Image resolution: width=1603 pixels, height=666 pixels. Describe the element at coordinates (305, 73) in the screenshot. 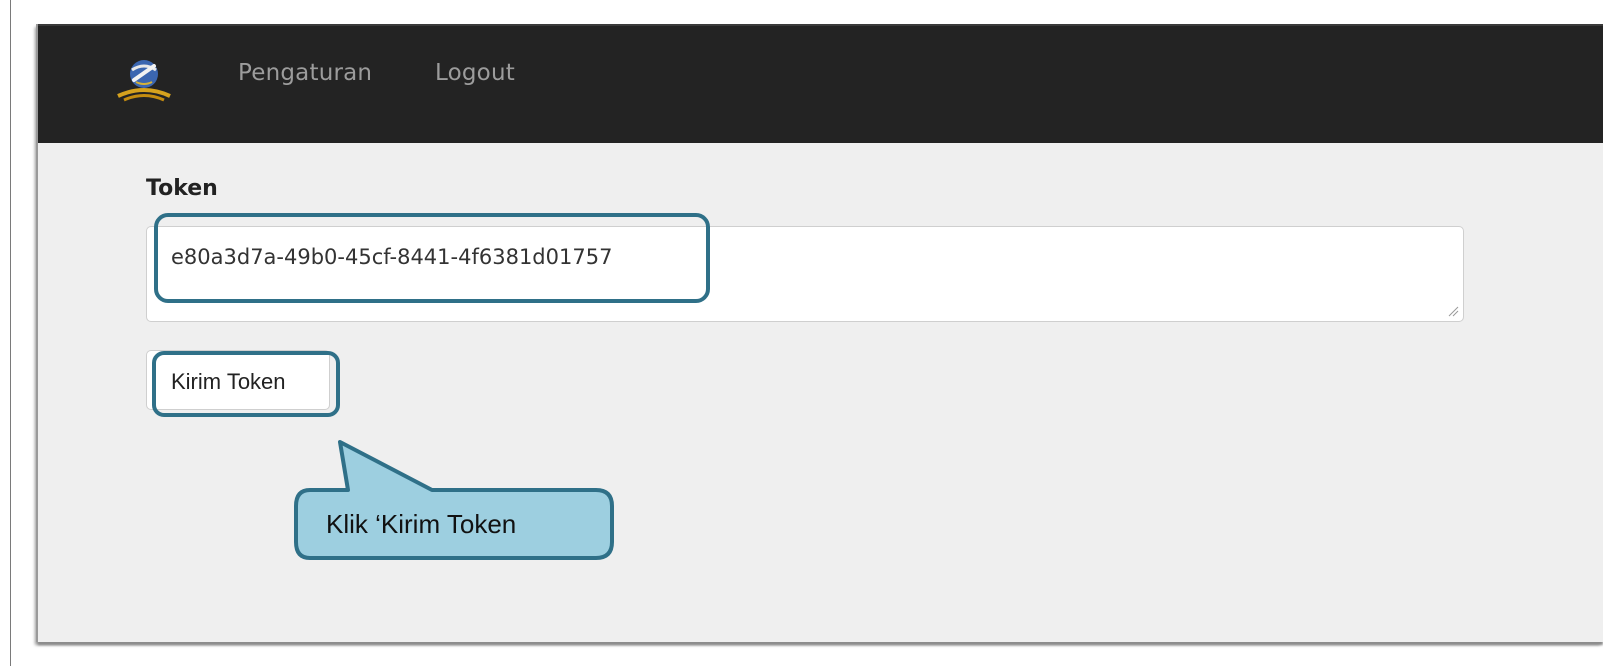

I see `nav-link-pengaturan: Pengaturan` at that location.